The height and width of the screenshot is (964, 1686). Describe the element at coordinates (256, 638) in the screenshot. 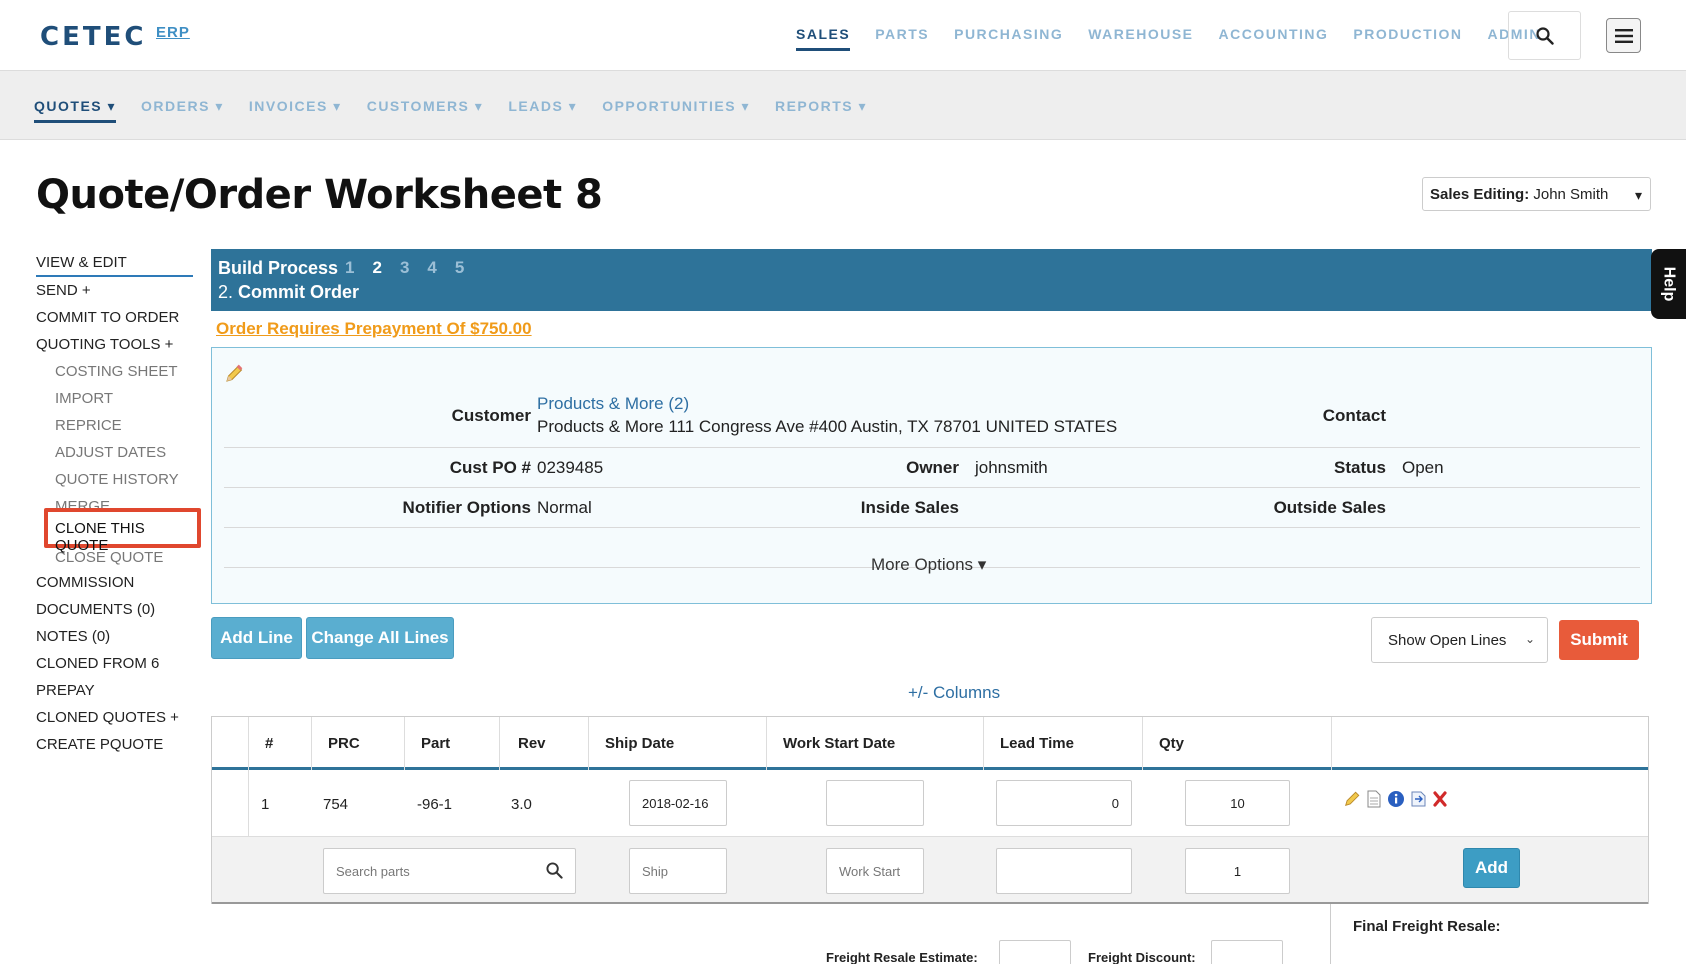

I see `add-line-button: Add Line` at that location.